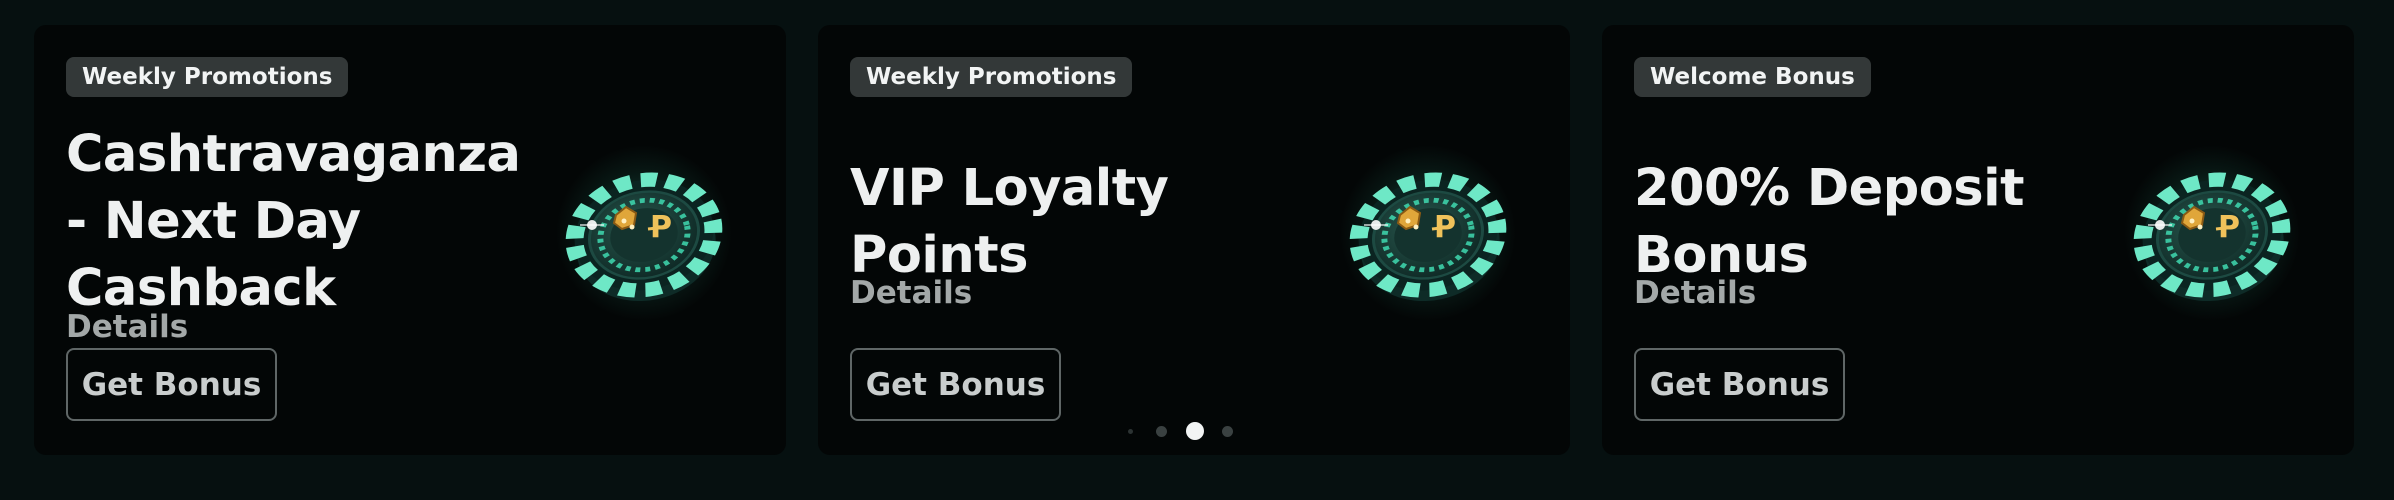 This screenshot has width=2394, height=500. What do you see at coordinates (1177, 431) in the screenshot?
I see `carousel-pagination` at bounding box center [1177, 431].